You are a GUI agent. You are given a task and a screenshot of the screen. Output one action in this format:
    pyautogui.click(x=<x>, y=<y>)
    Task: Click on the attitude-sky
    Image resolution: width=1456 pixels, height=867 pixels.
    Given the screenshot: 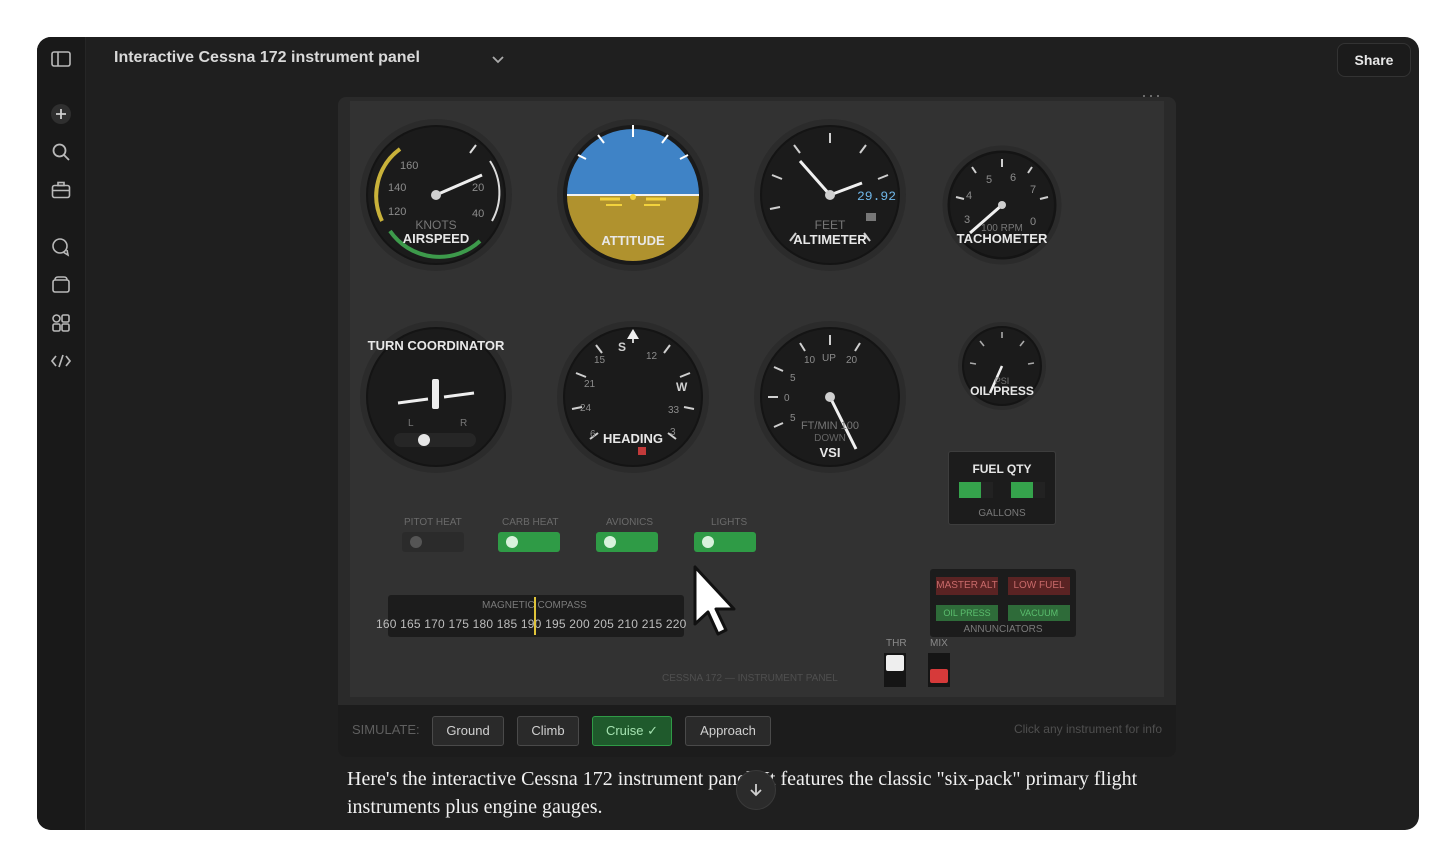 What is the action you would take?
    pyautogui.click(x=633, y=162)
    